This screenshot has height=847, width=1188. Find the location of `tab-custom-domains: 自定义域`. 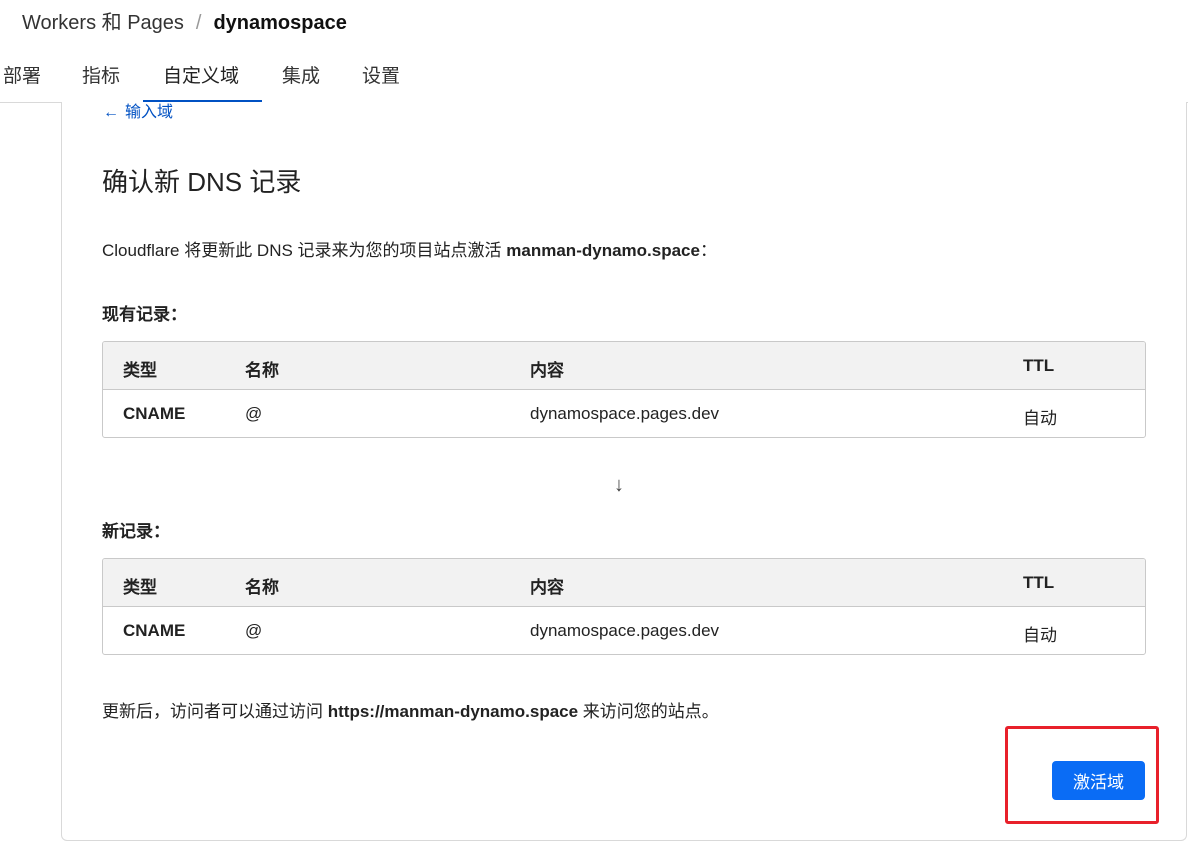

tab-custom-domains: 自定义域 is located at coordinates (201, 74).